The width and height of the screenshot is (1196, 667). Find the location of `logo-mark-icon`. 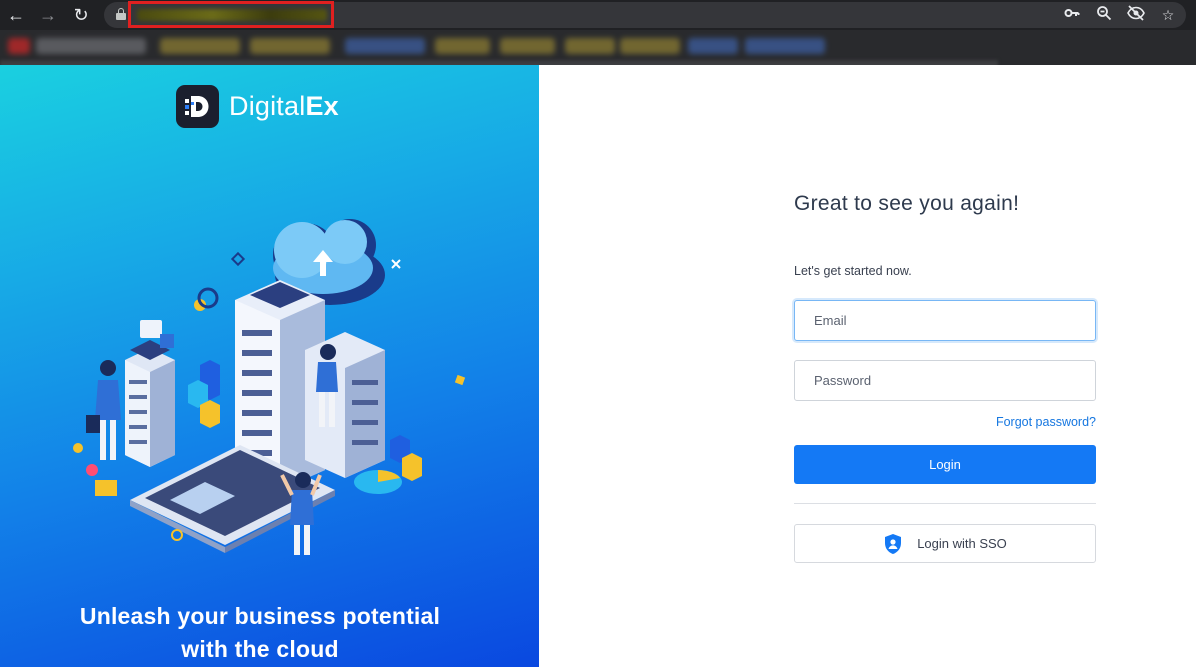

logo-mark-icon is located at coordinates (197, 106).